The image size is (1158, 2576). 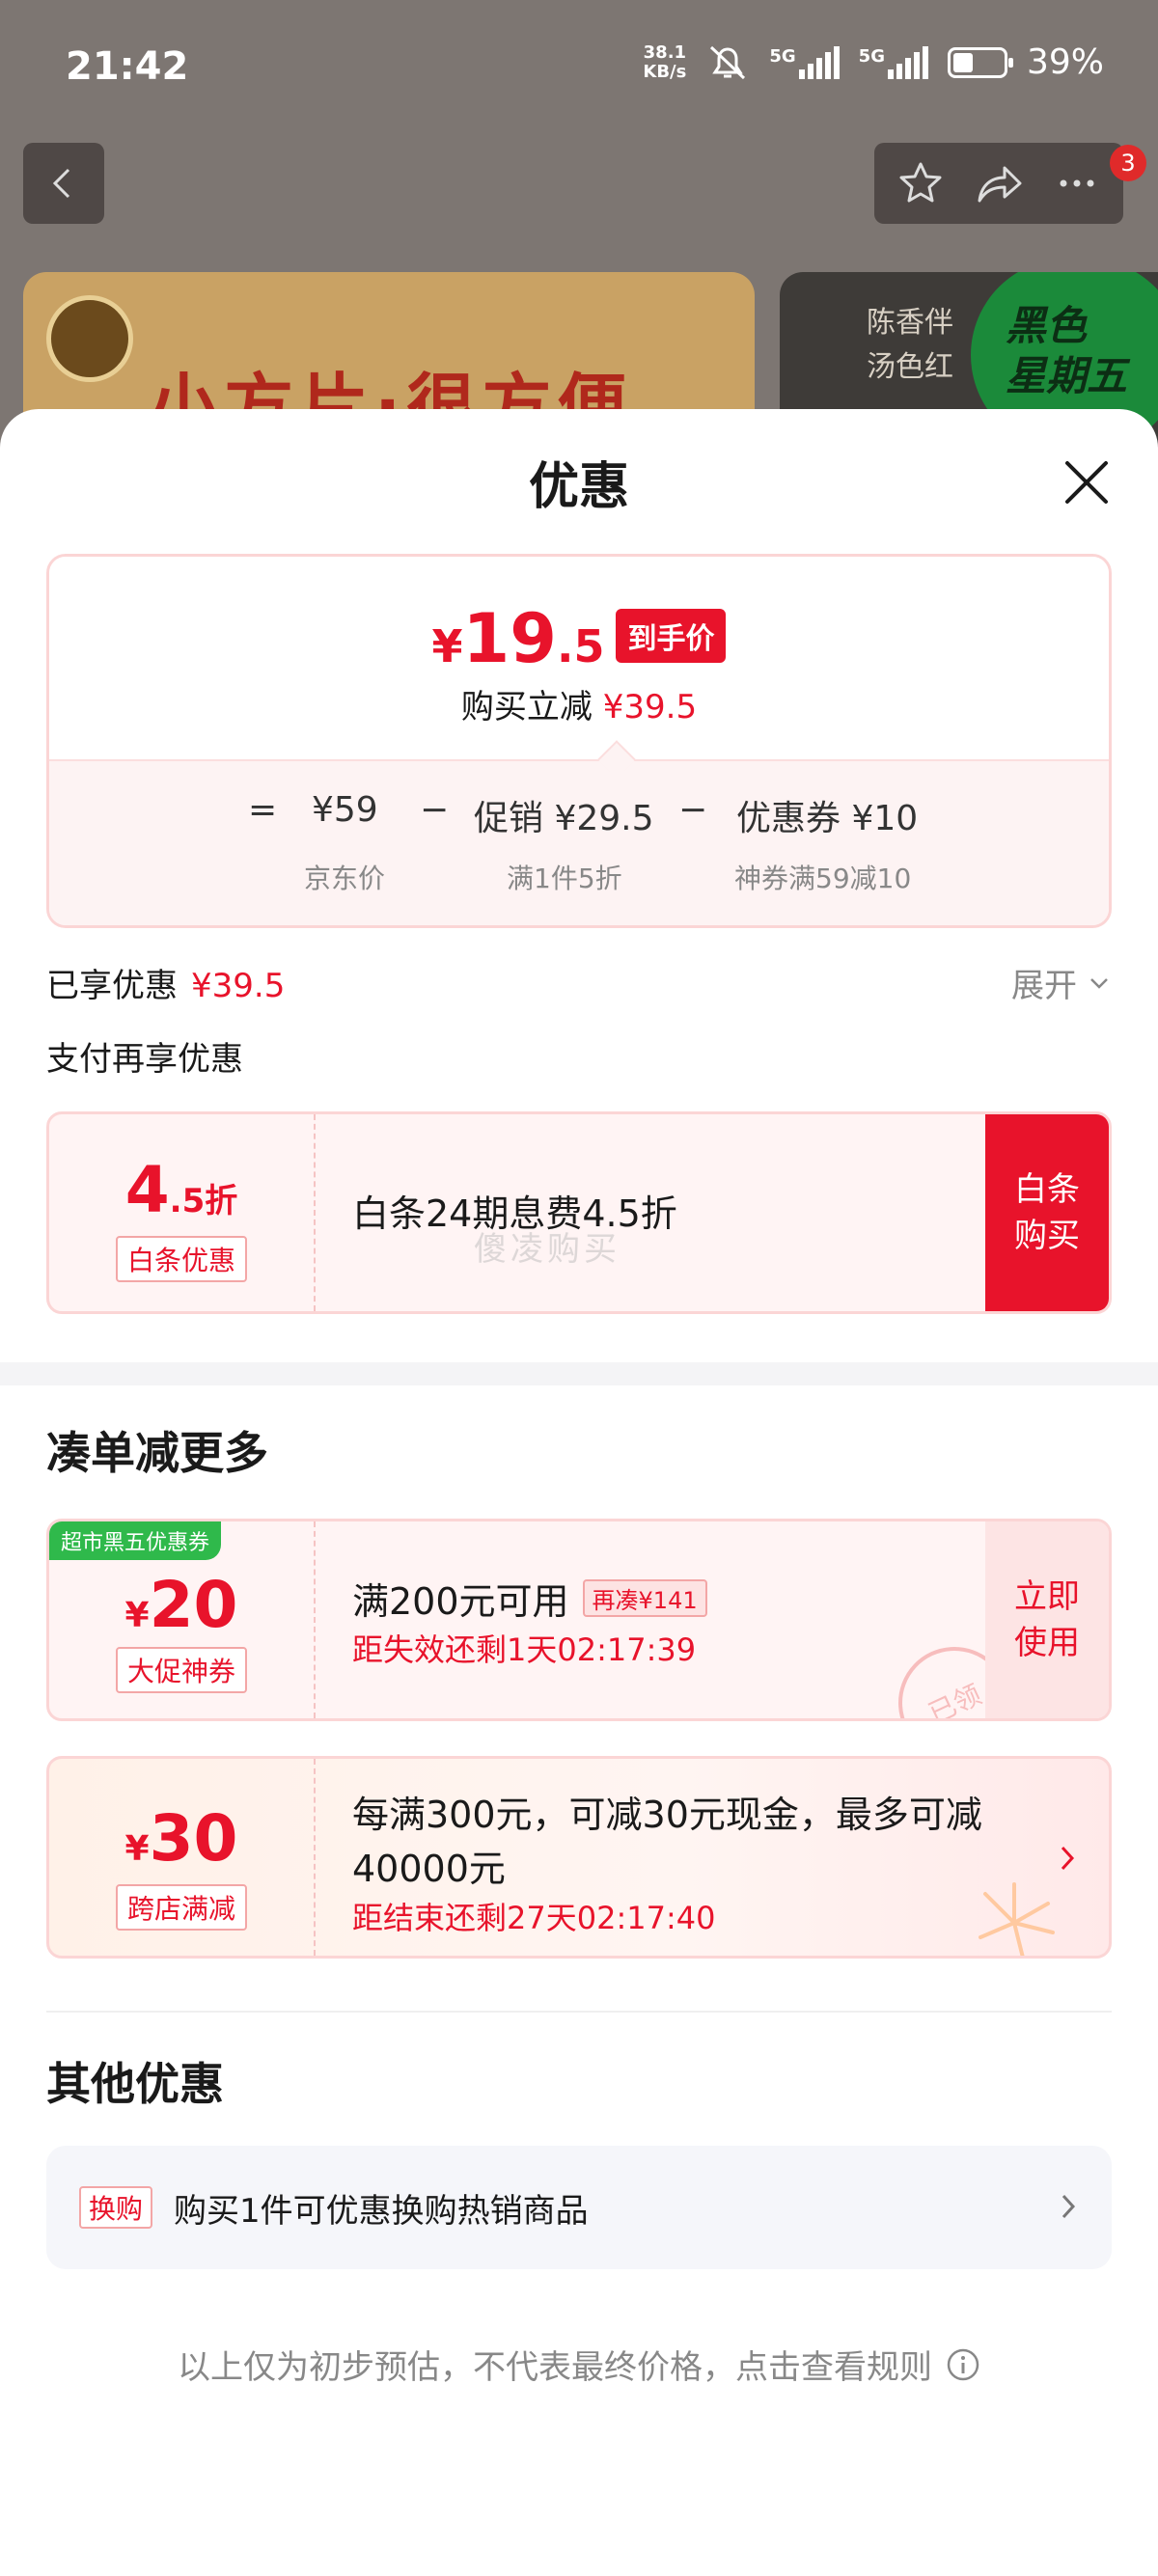 I want to click on button-line: 立即, so click(x=1047, y=1596).